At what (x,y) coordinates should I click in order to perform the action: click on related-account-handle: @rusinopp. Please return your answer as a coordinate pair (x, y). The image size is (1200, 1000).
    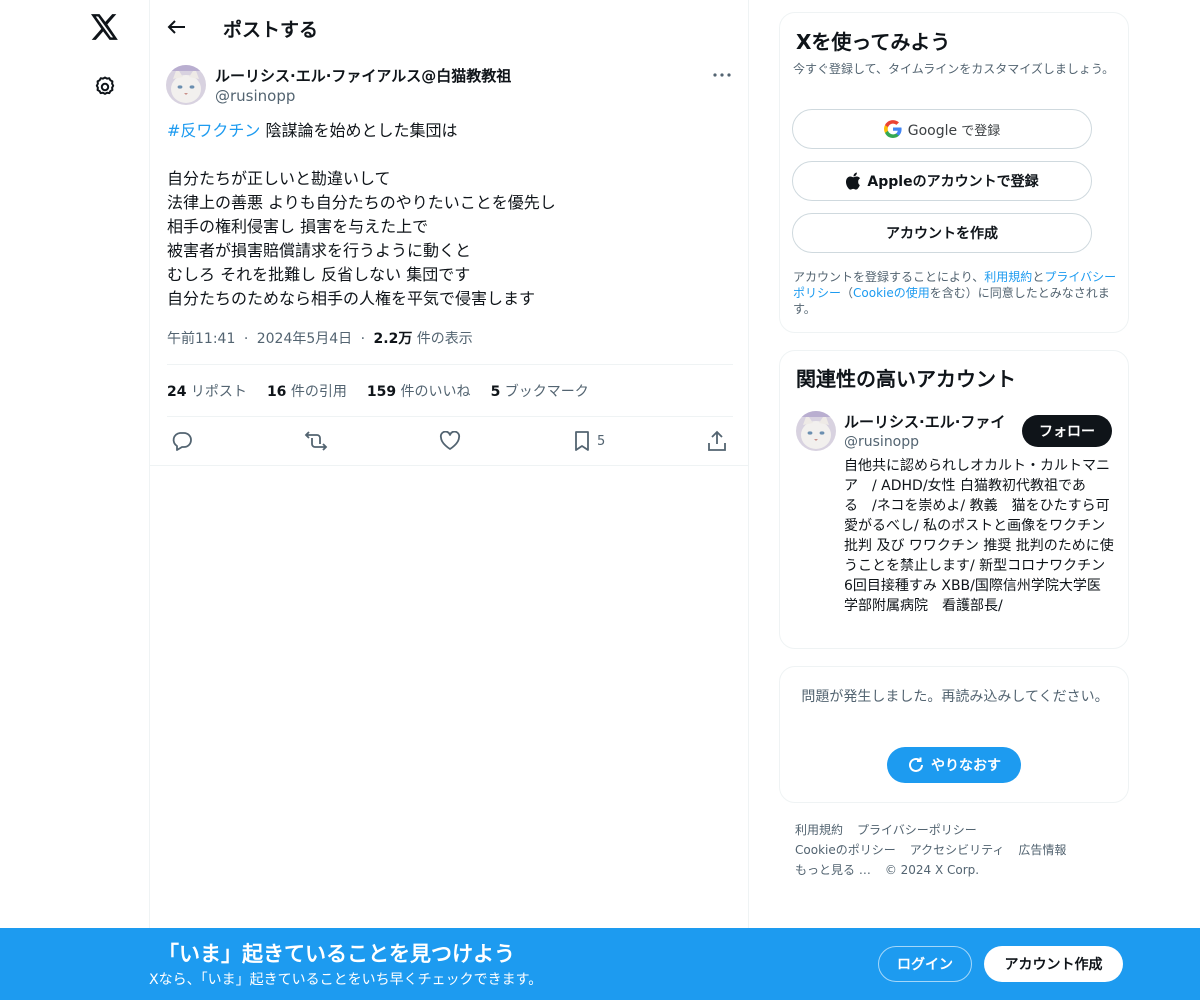
    Looking at the image, I should click on (881, 442).